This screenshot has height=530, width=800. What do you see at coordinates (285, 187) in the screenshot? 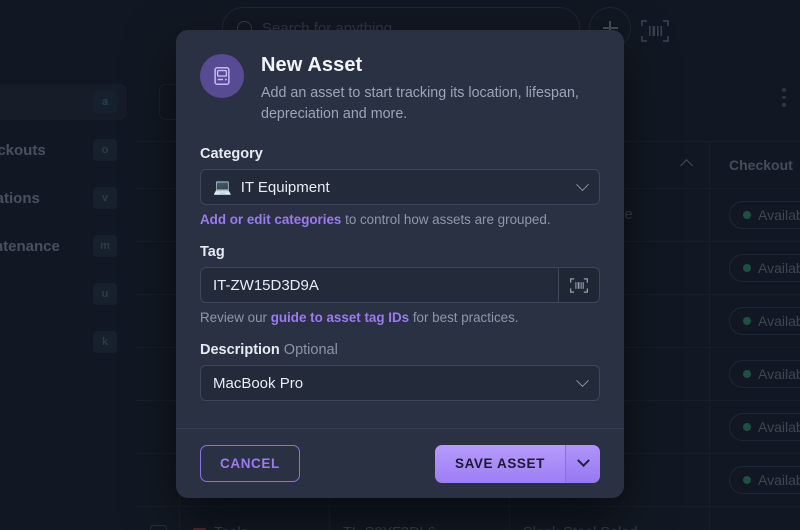
I see `category-value: IT Equipment` at bounding box center [285, 187].